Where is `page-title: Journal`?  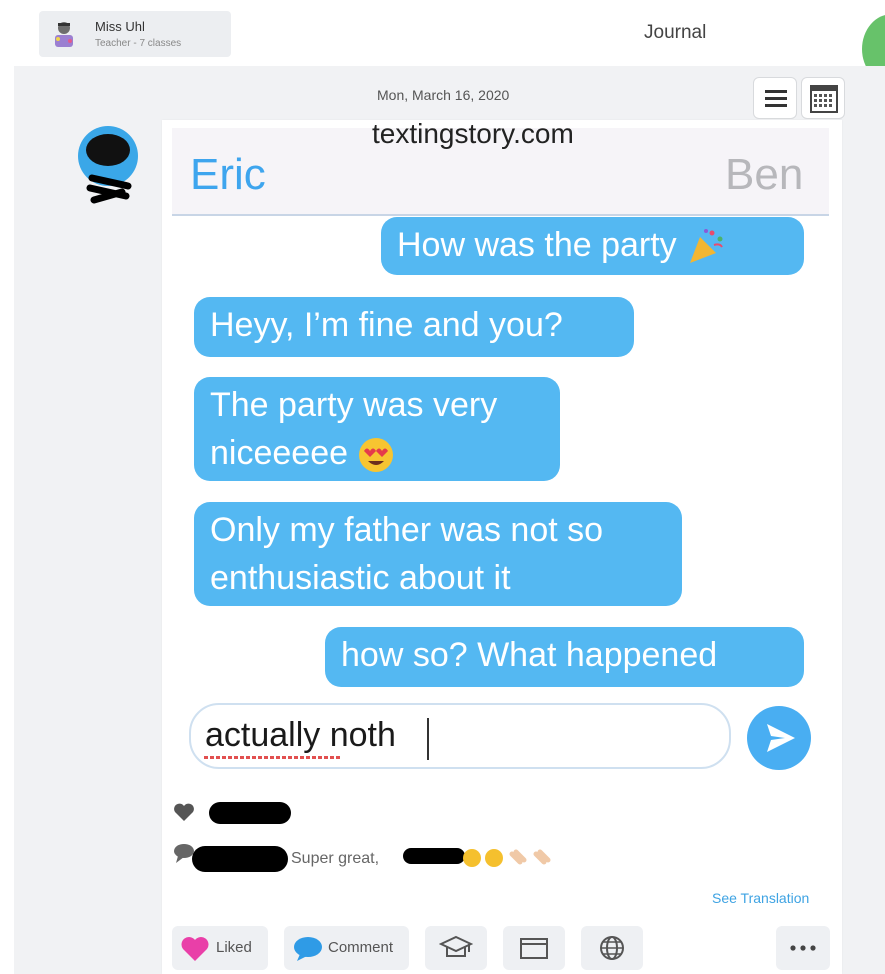 page-title: Journal is located at coordinates (675, 32).